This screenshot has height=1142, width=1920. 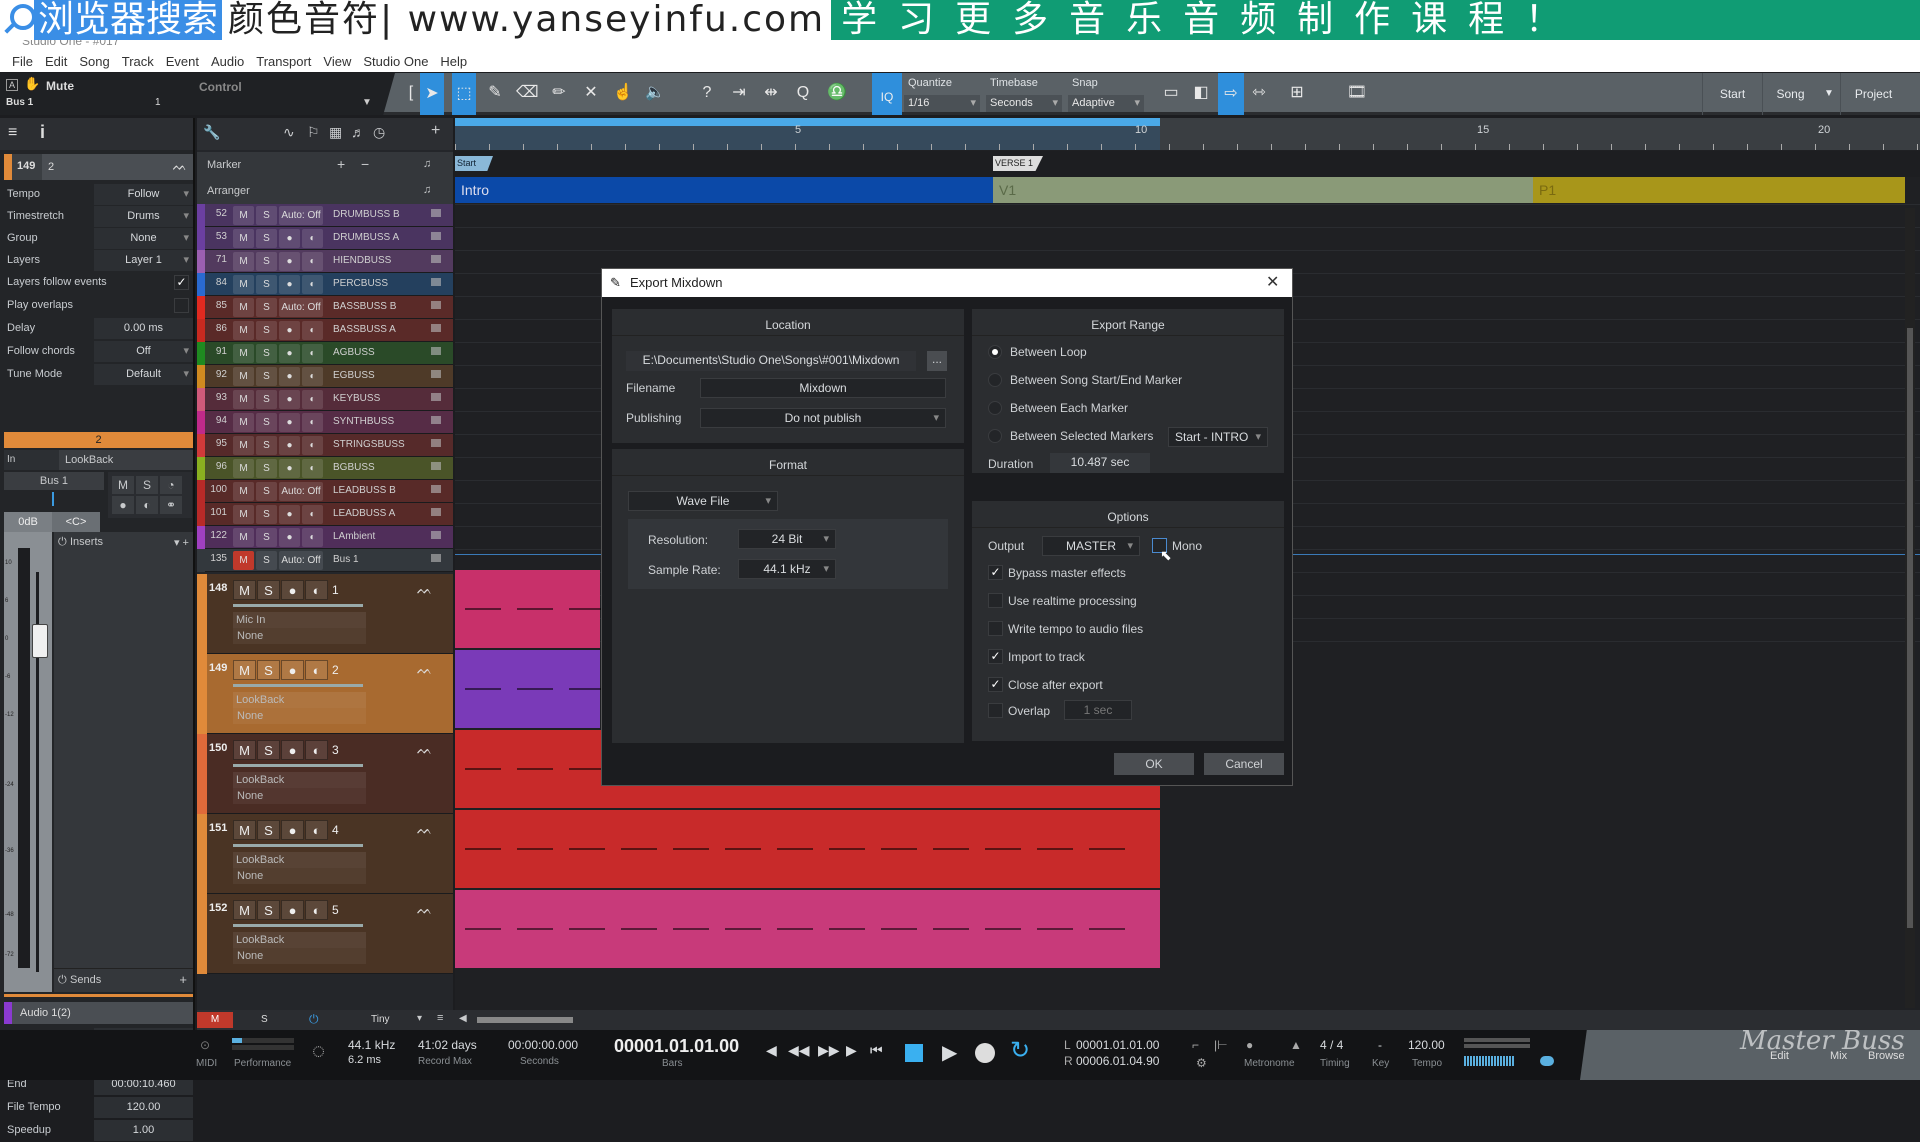 I want to click on menu-edit: Edit, so click(x=56, y=62).